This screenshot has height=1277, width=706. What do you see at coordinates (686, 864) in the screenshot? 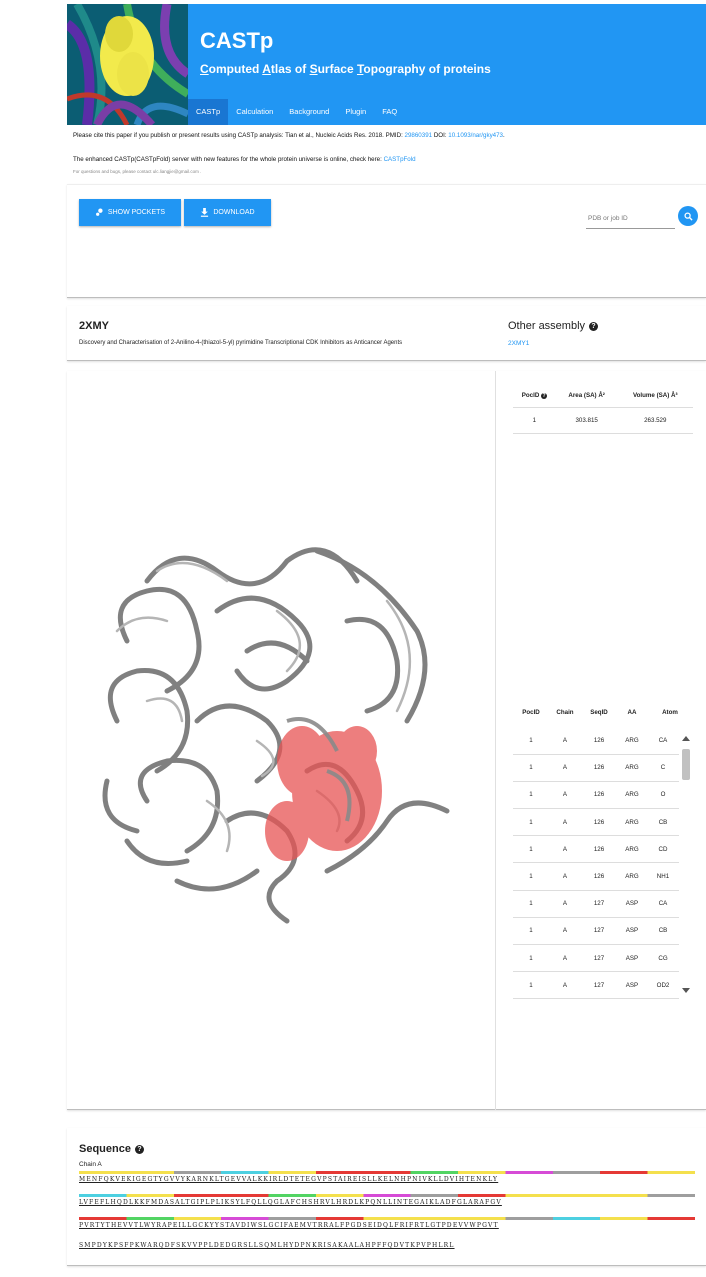
I see `atom-table-scrollbar` at bounding box center [686, 864].